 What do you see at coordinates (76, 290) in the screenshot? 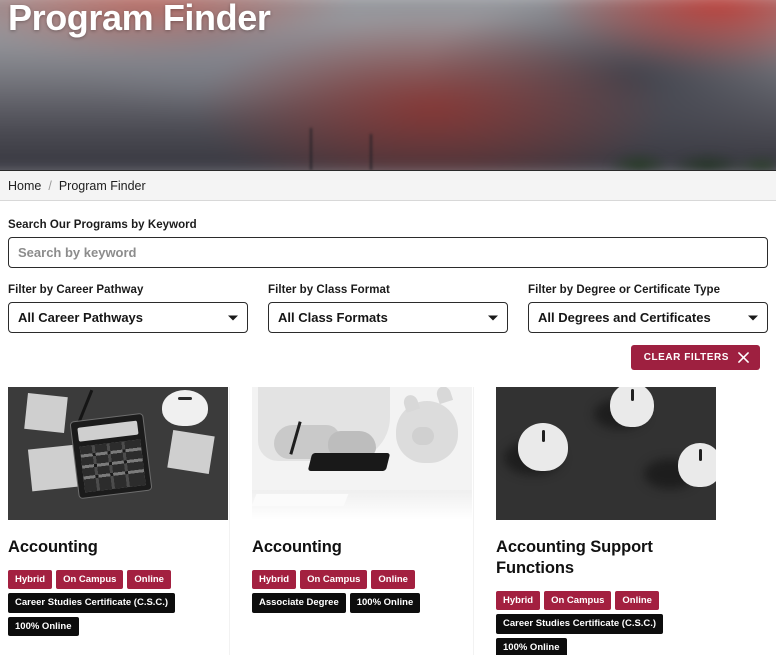
I see `filter-career-pathway-label: Filter by Career Pathway` at bounding box center [76, 290].